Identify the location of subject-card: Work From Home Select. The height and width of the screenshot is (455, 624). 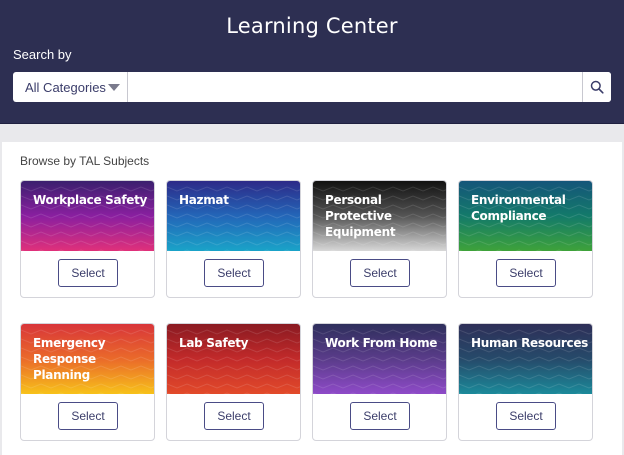
(379, 382).